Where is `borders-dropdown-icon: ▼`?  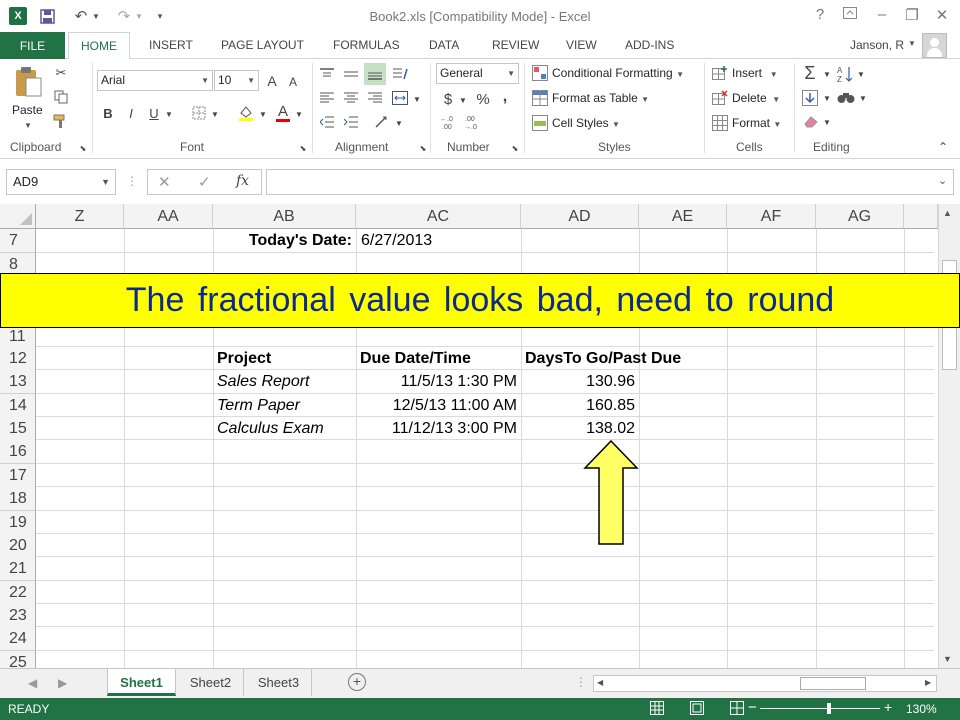
borders-dropdown-icon: ▼ is located at coordinates (215, 114).